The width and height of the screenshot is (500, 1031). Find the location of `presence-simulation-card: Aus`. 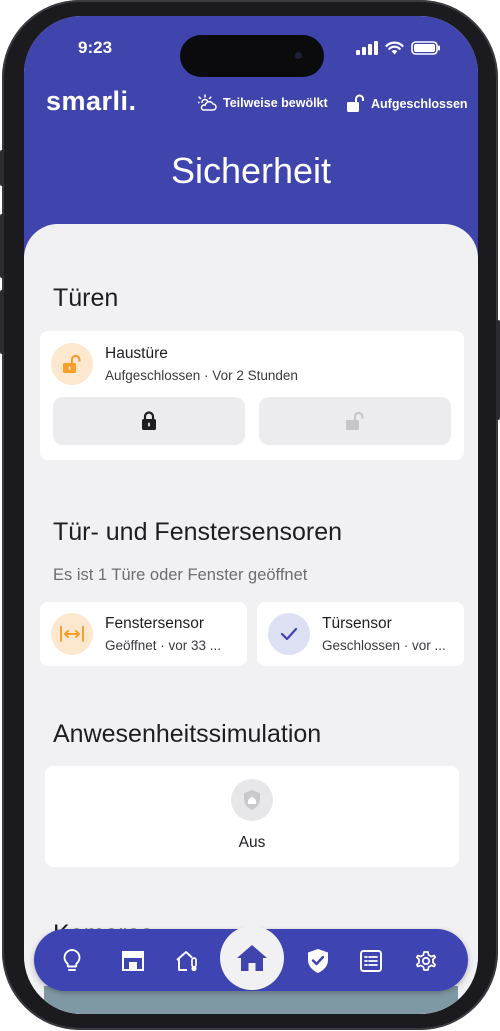

presence-simulation-card: Aus is located at coordinates (252, 816).